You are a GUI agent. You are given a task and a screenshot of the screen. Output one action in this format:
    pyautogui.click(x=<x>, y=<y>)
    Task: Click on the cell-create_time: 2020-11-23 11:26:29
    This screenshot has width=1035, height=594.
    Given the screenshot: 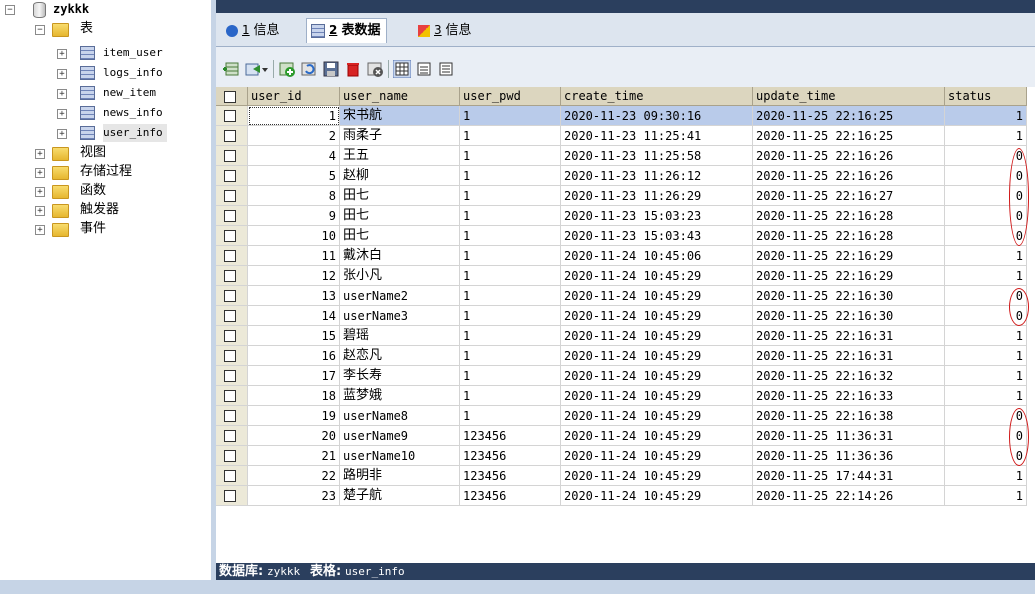 What is the action you would take?
    pyautogui.click(x=657, y=196)
    